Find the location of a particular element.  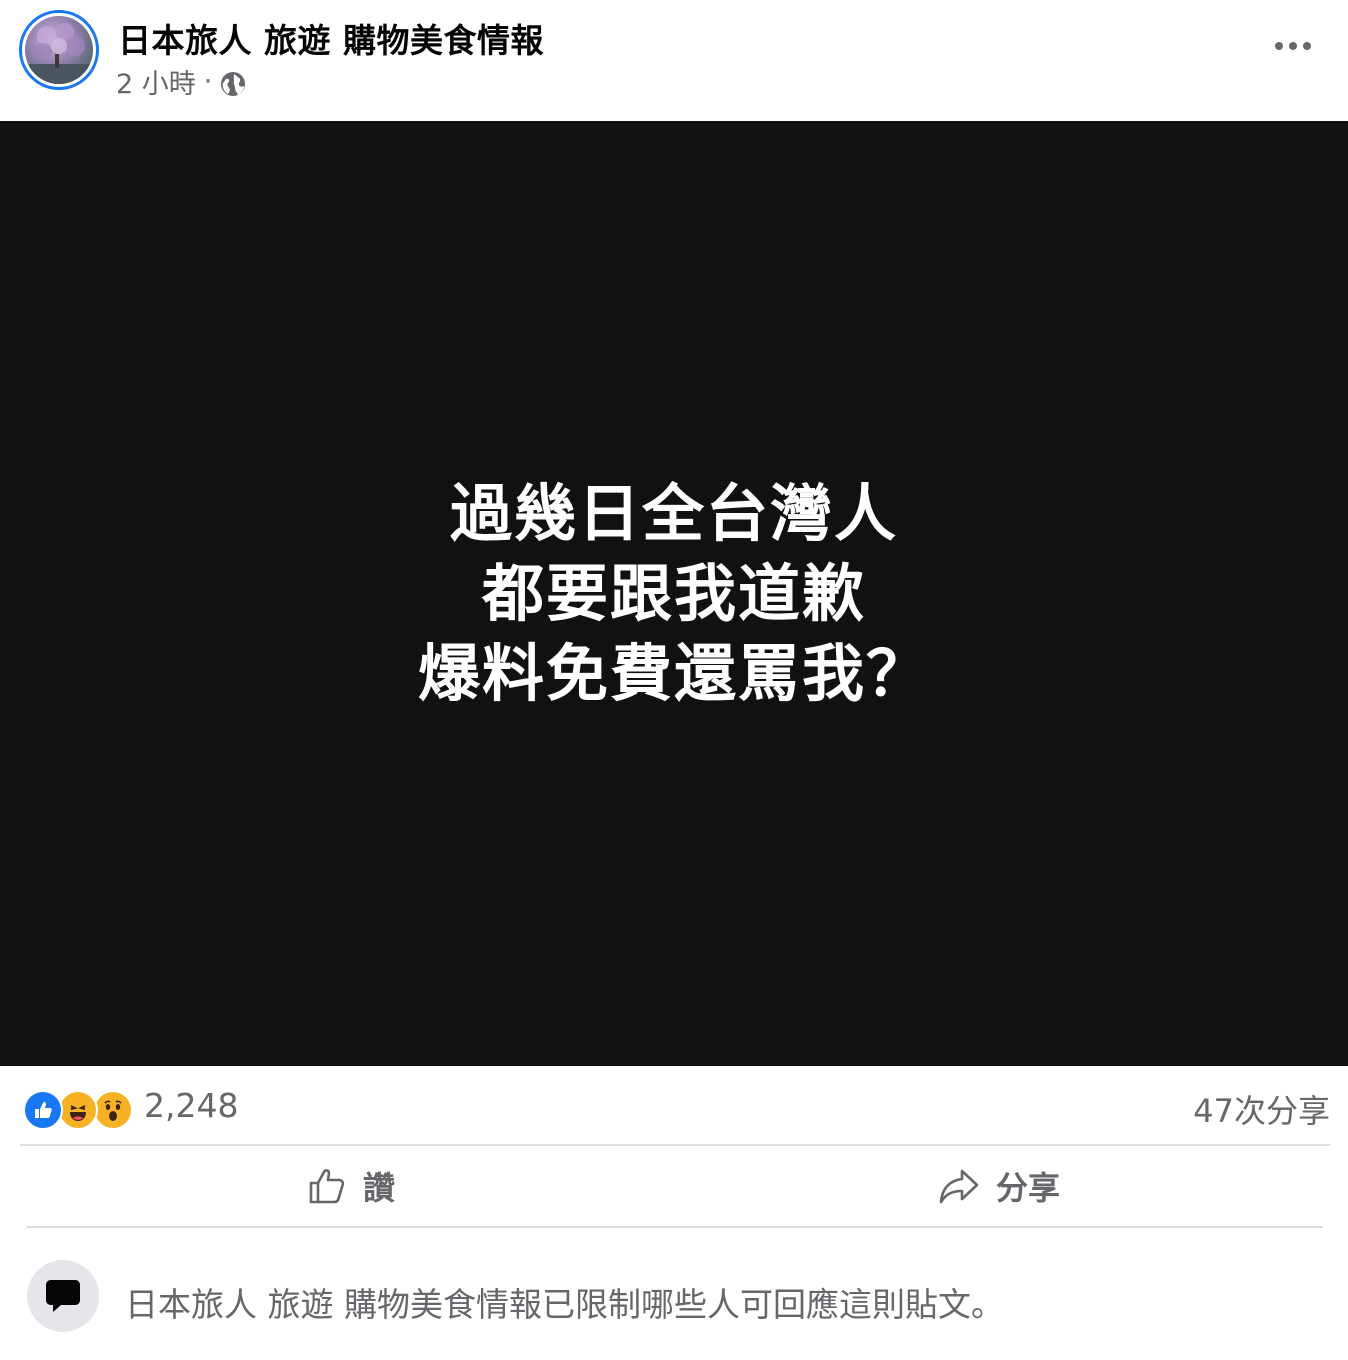

action-bar: 讚 分享 is located at coordinates (675, 1187).